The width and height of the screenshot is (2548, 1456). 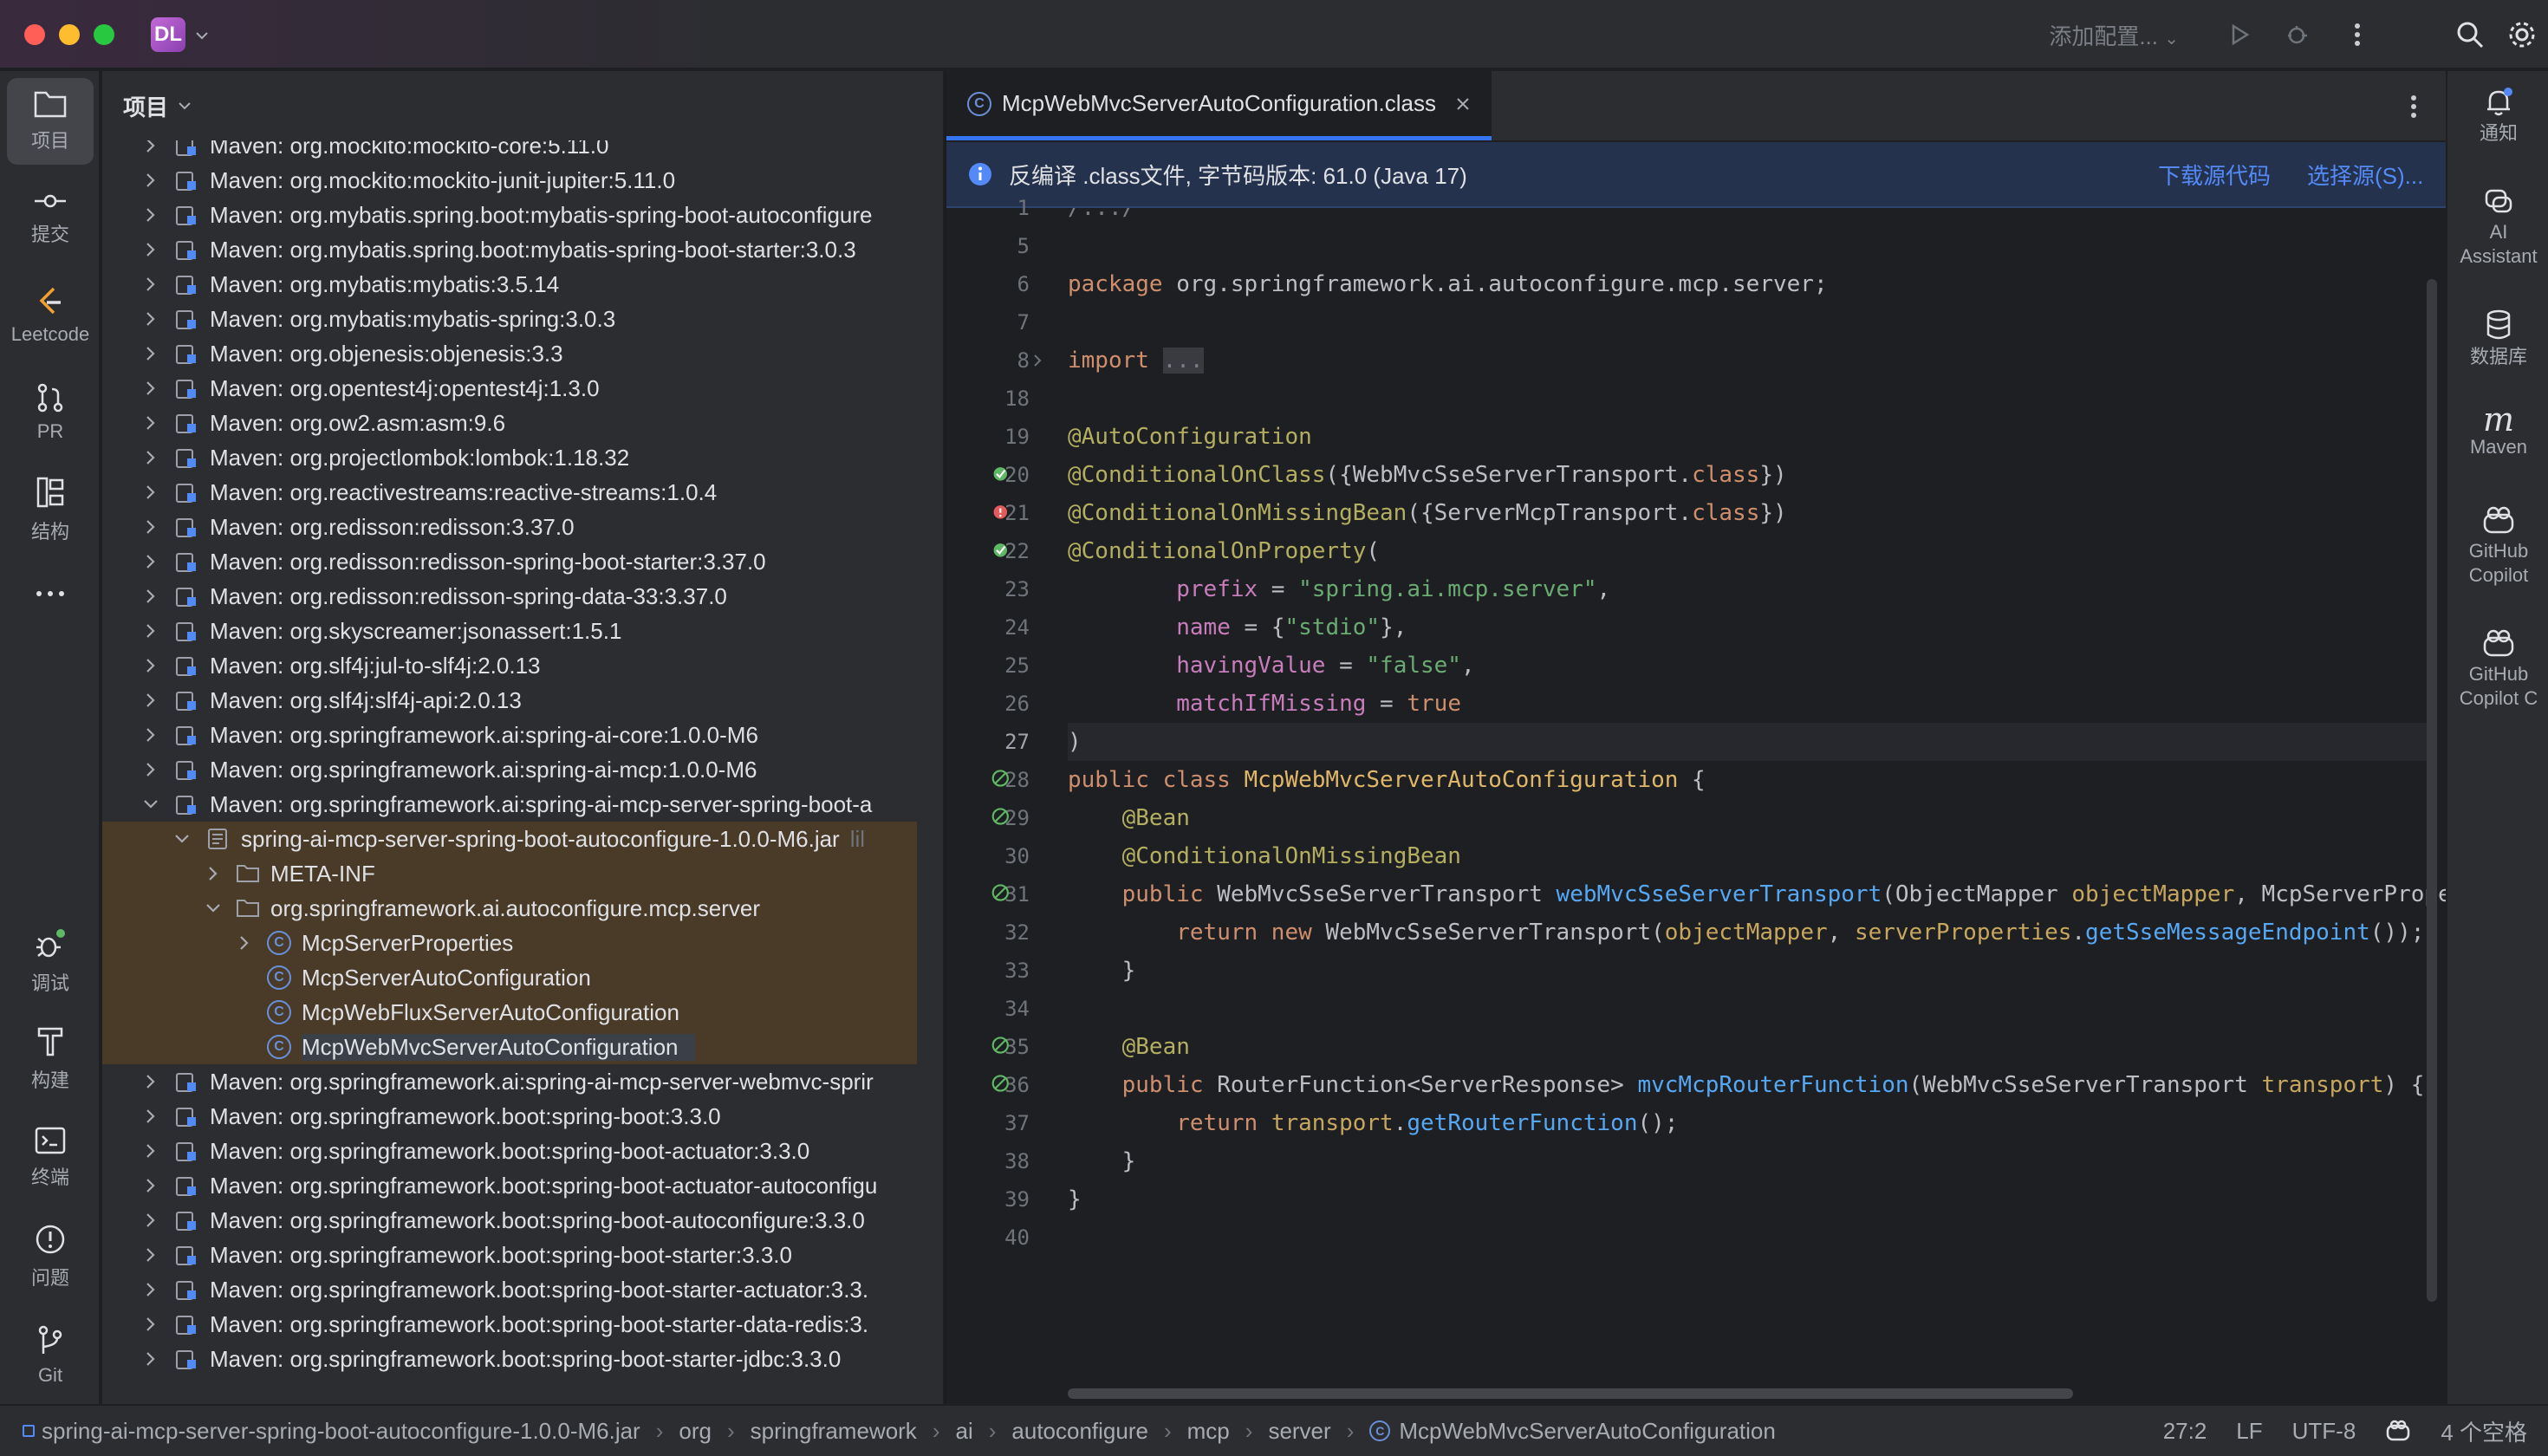 I want to click on tree-item-library: Maven: org.projectlombok:lombok:1.18.32, so click(x=509, y=457).